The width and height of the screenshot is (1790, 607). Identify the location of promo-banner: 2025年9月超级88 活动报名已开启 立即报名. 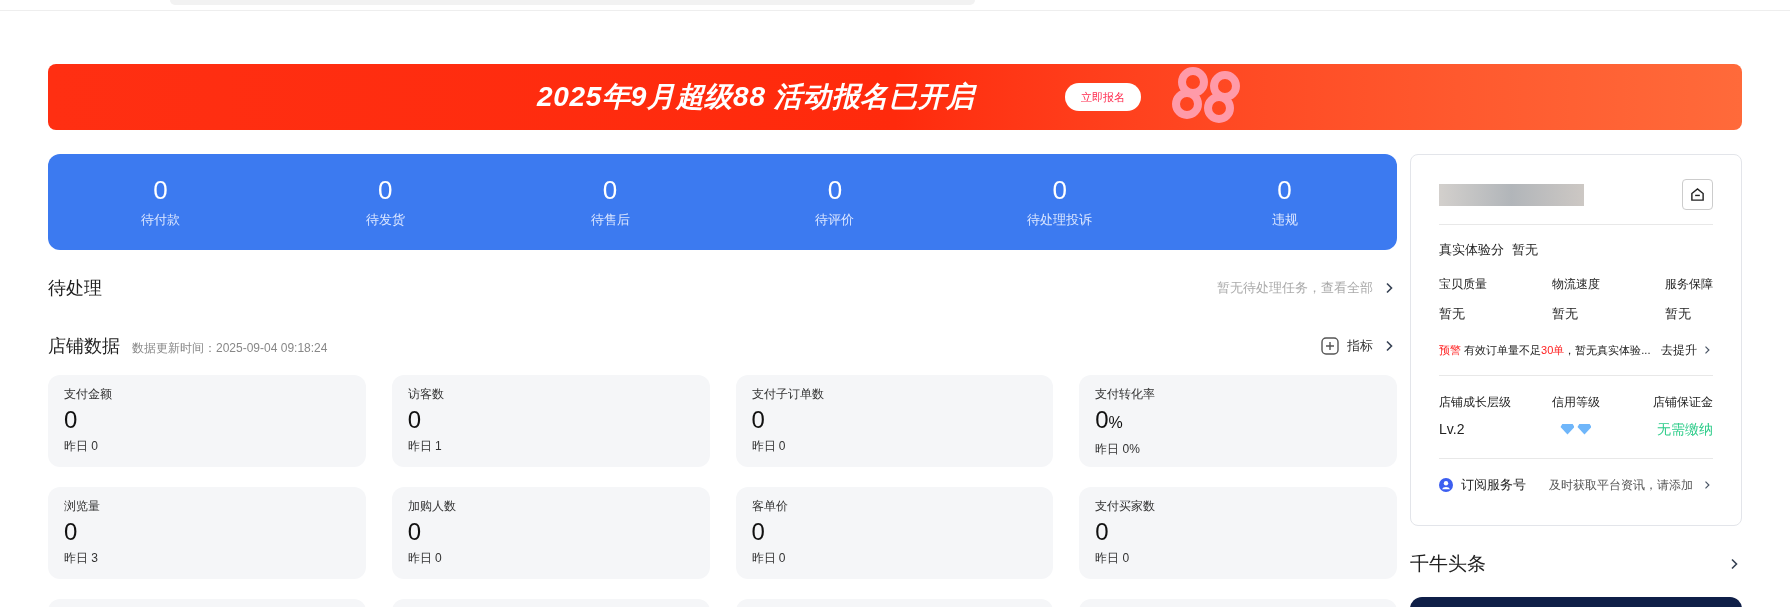
(895, 97).